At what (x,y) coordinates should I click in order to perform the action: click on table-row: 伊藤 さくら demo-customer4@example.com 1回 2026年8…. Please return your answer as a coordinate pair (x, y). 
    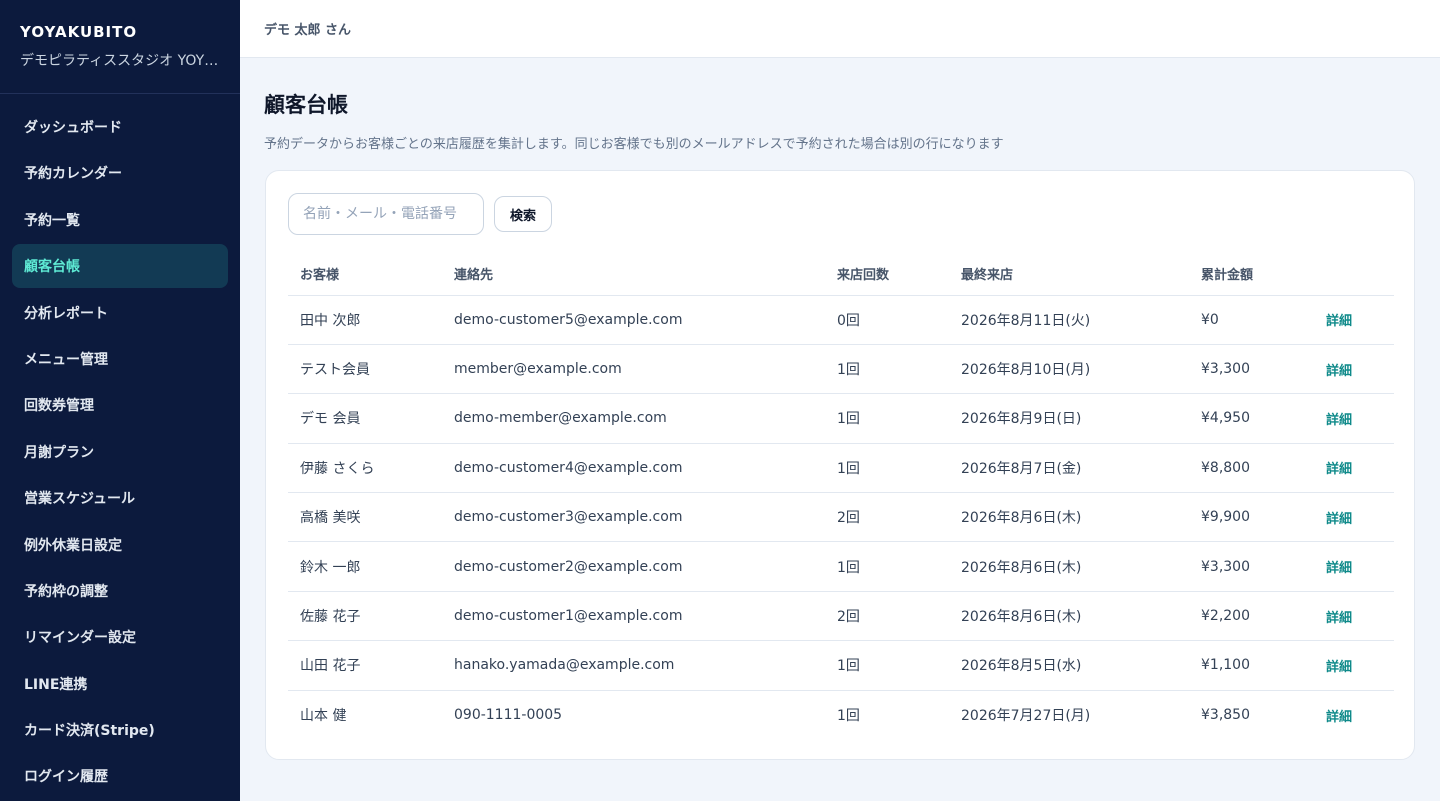
    Looking at the image, I should click on (841, 468).